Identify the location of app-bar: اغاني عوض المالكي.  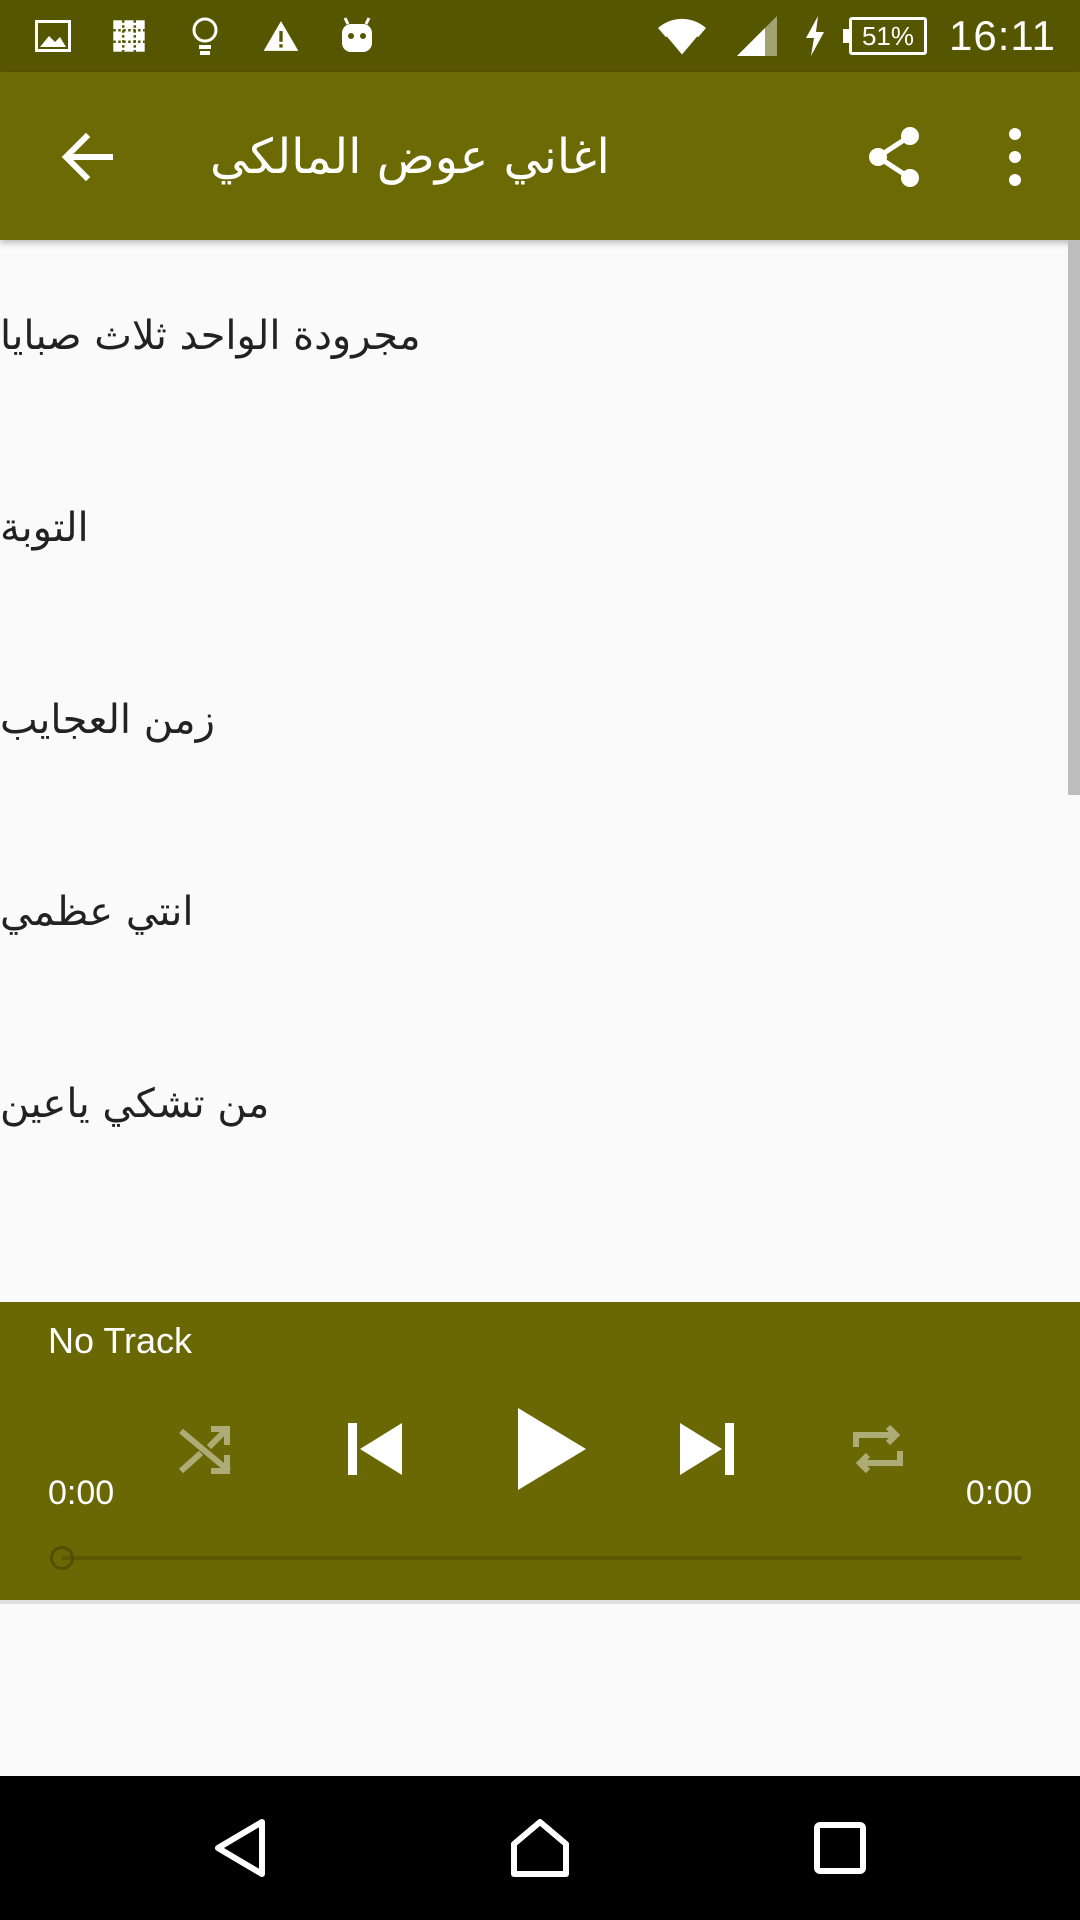
(540, 156).